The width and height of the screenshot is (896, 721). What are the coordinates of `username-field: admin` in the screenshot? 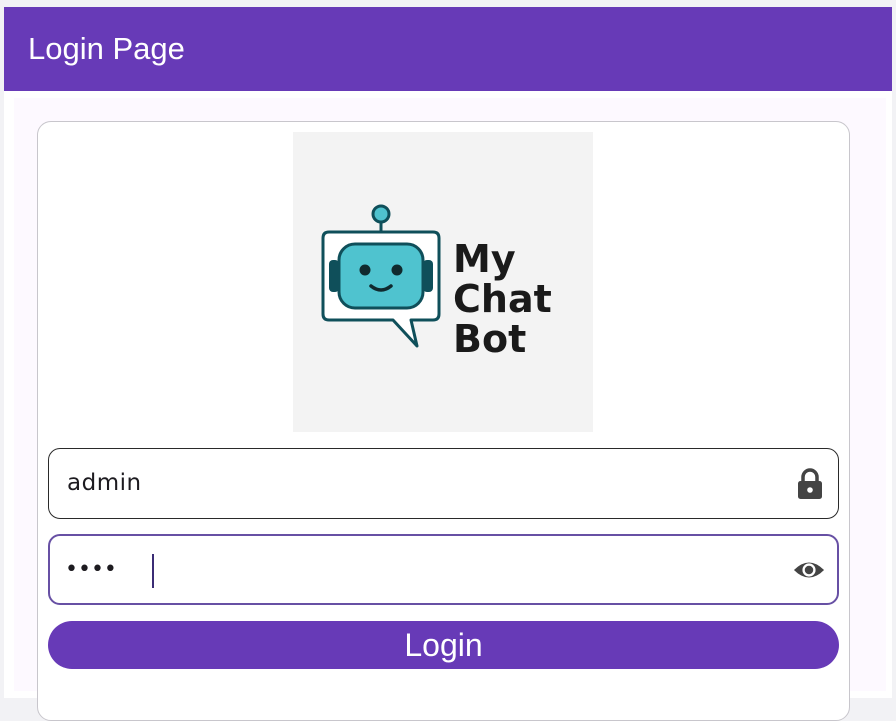 It's located at (443, 483).